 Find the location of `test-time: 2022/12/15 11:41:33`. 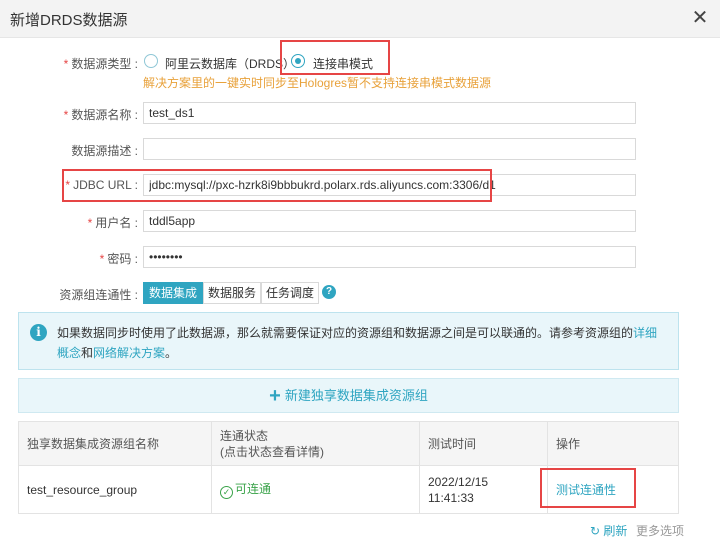

test-time: 2022/12/15 11:41:33 is located at coordinates (483, 489).